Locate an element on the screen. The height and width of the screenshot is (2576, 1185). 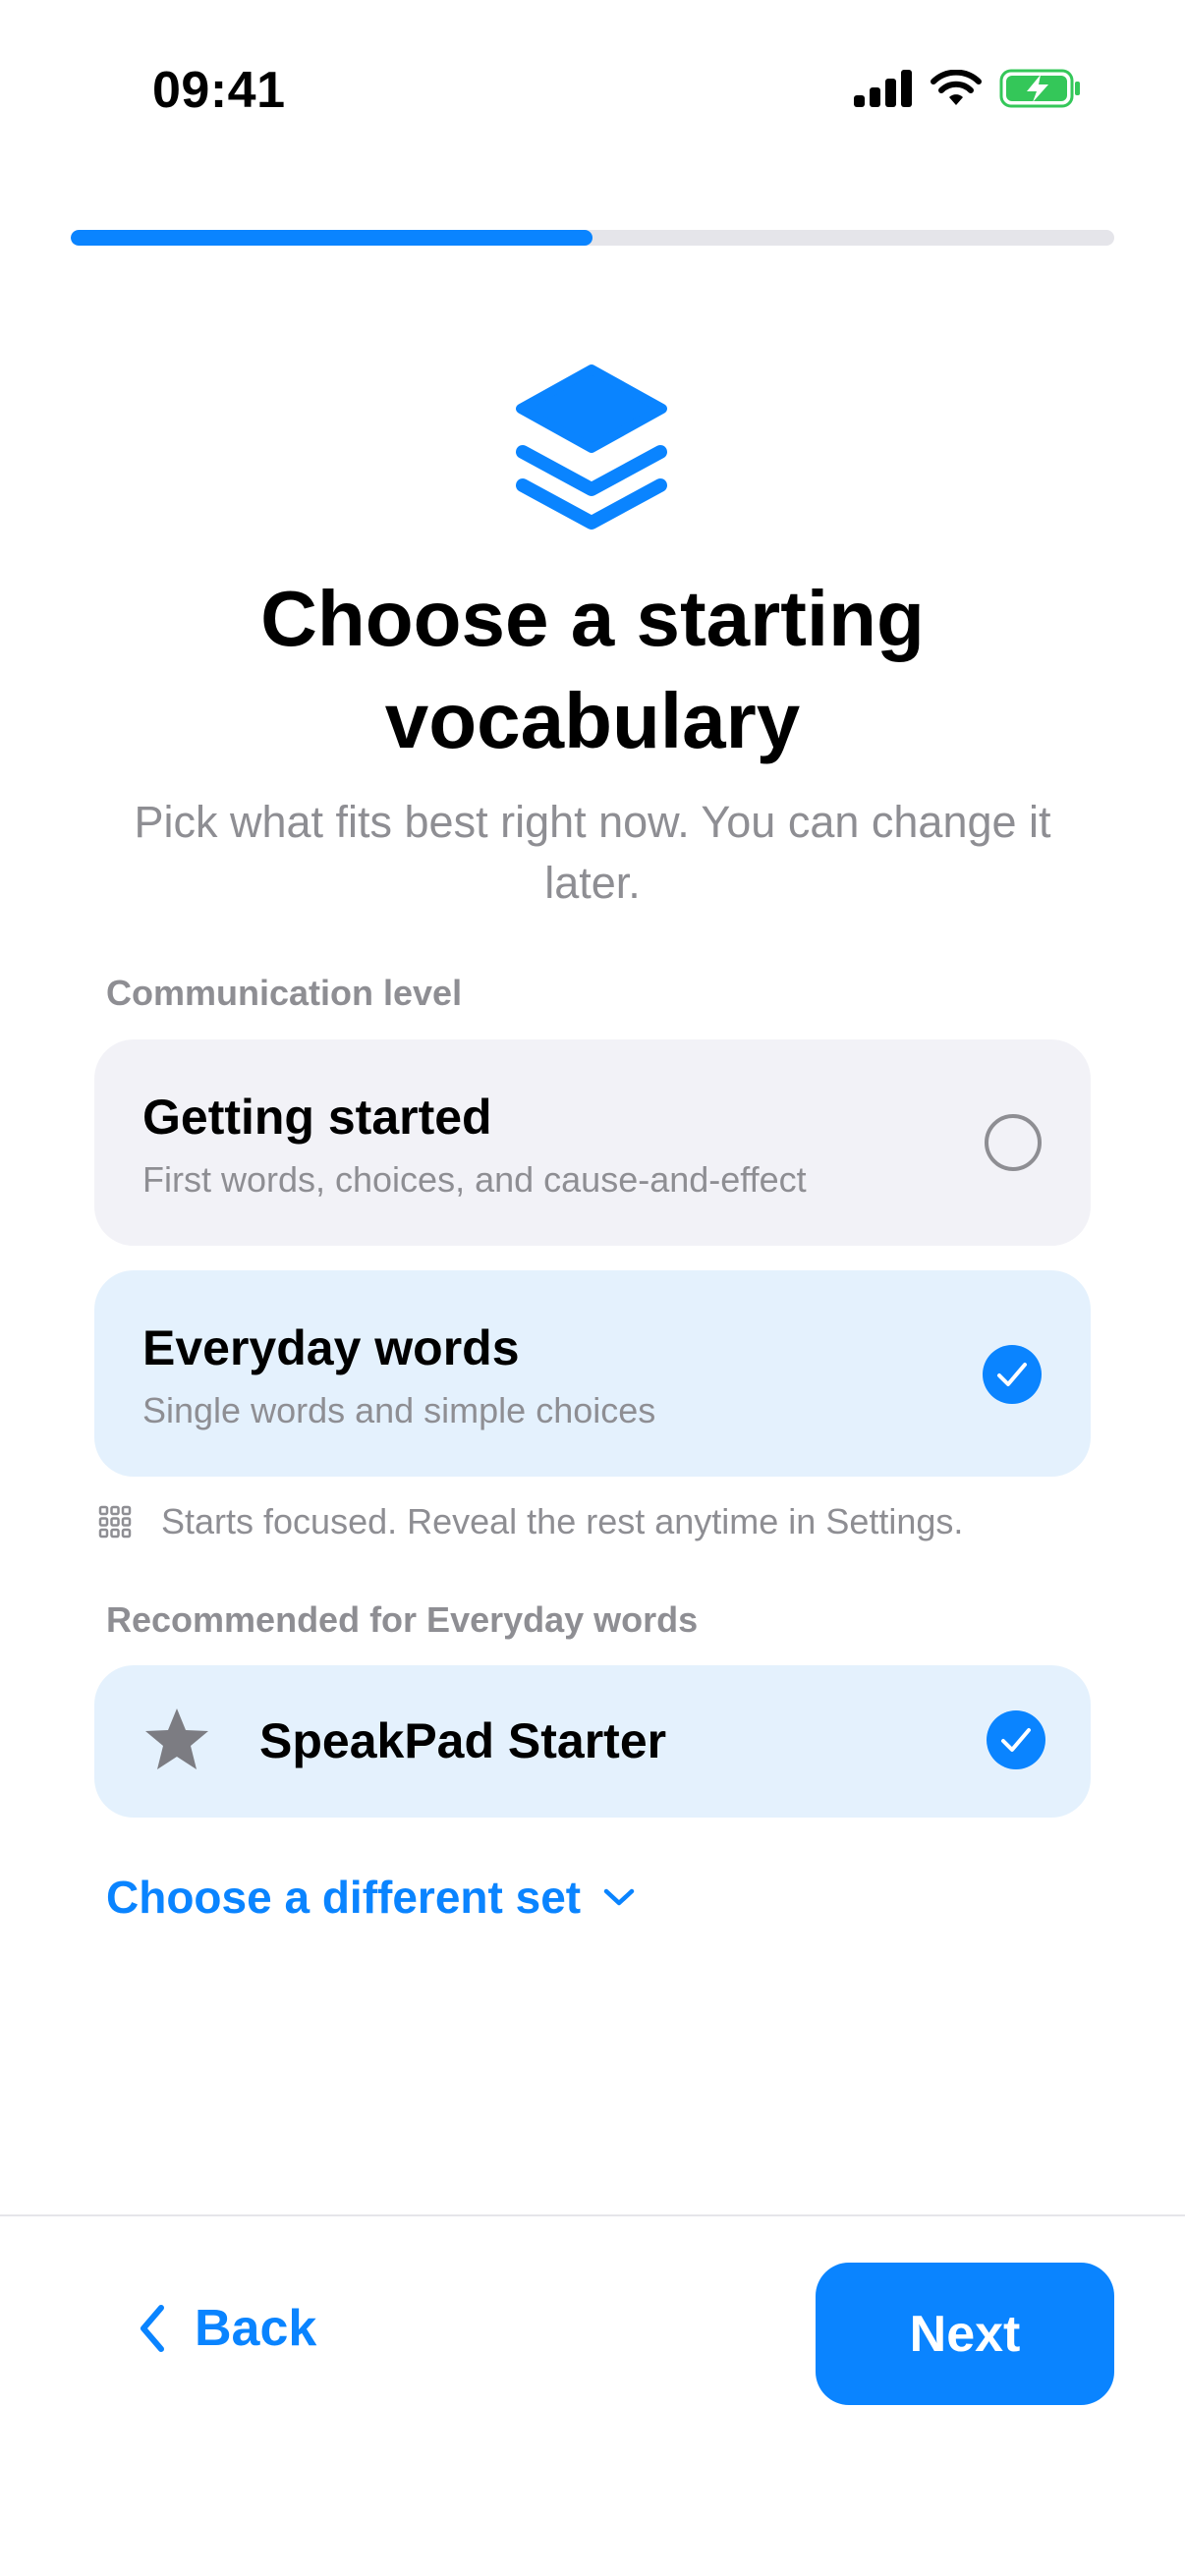
recommended-set-item: SpeakPad Starter is located at coordinates (592, 1741).